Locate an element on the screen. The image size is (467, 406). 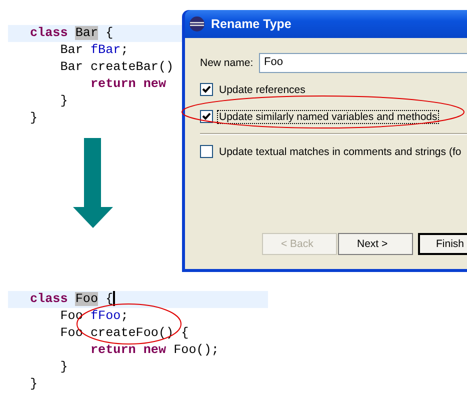
default-button: Finish is located at coordinates (442, 244).